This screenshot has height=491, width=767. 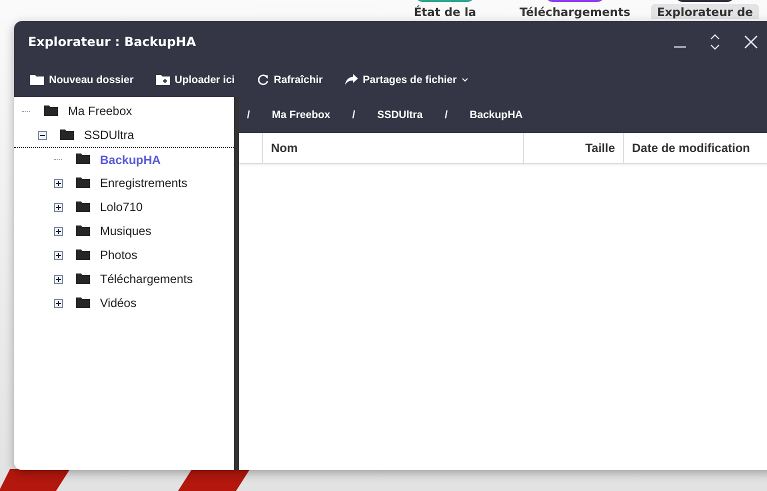 What do you see at coordinates (695, 148) in the screenshot?
I see `column-header: Date de modification` at bounding box center [695, 148].